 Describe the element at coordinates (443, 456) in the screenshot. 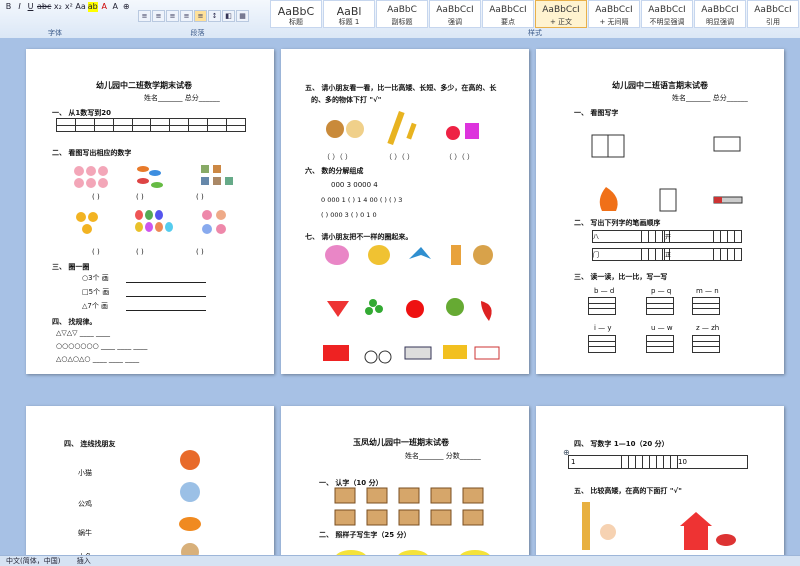

I see `name-score-line: 姓名_______ 分数______` at that location.